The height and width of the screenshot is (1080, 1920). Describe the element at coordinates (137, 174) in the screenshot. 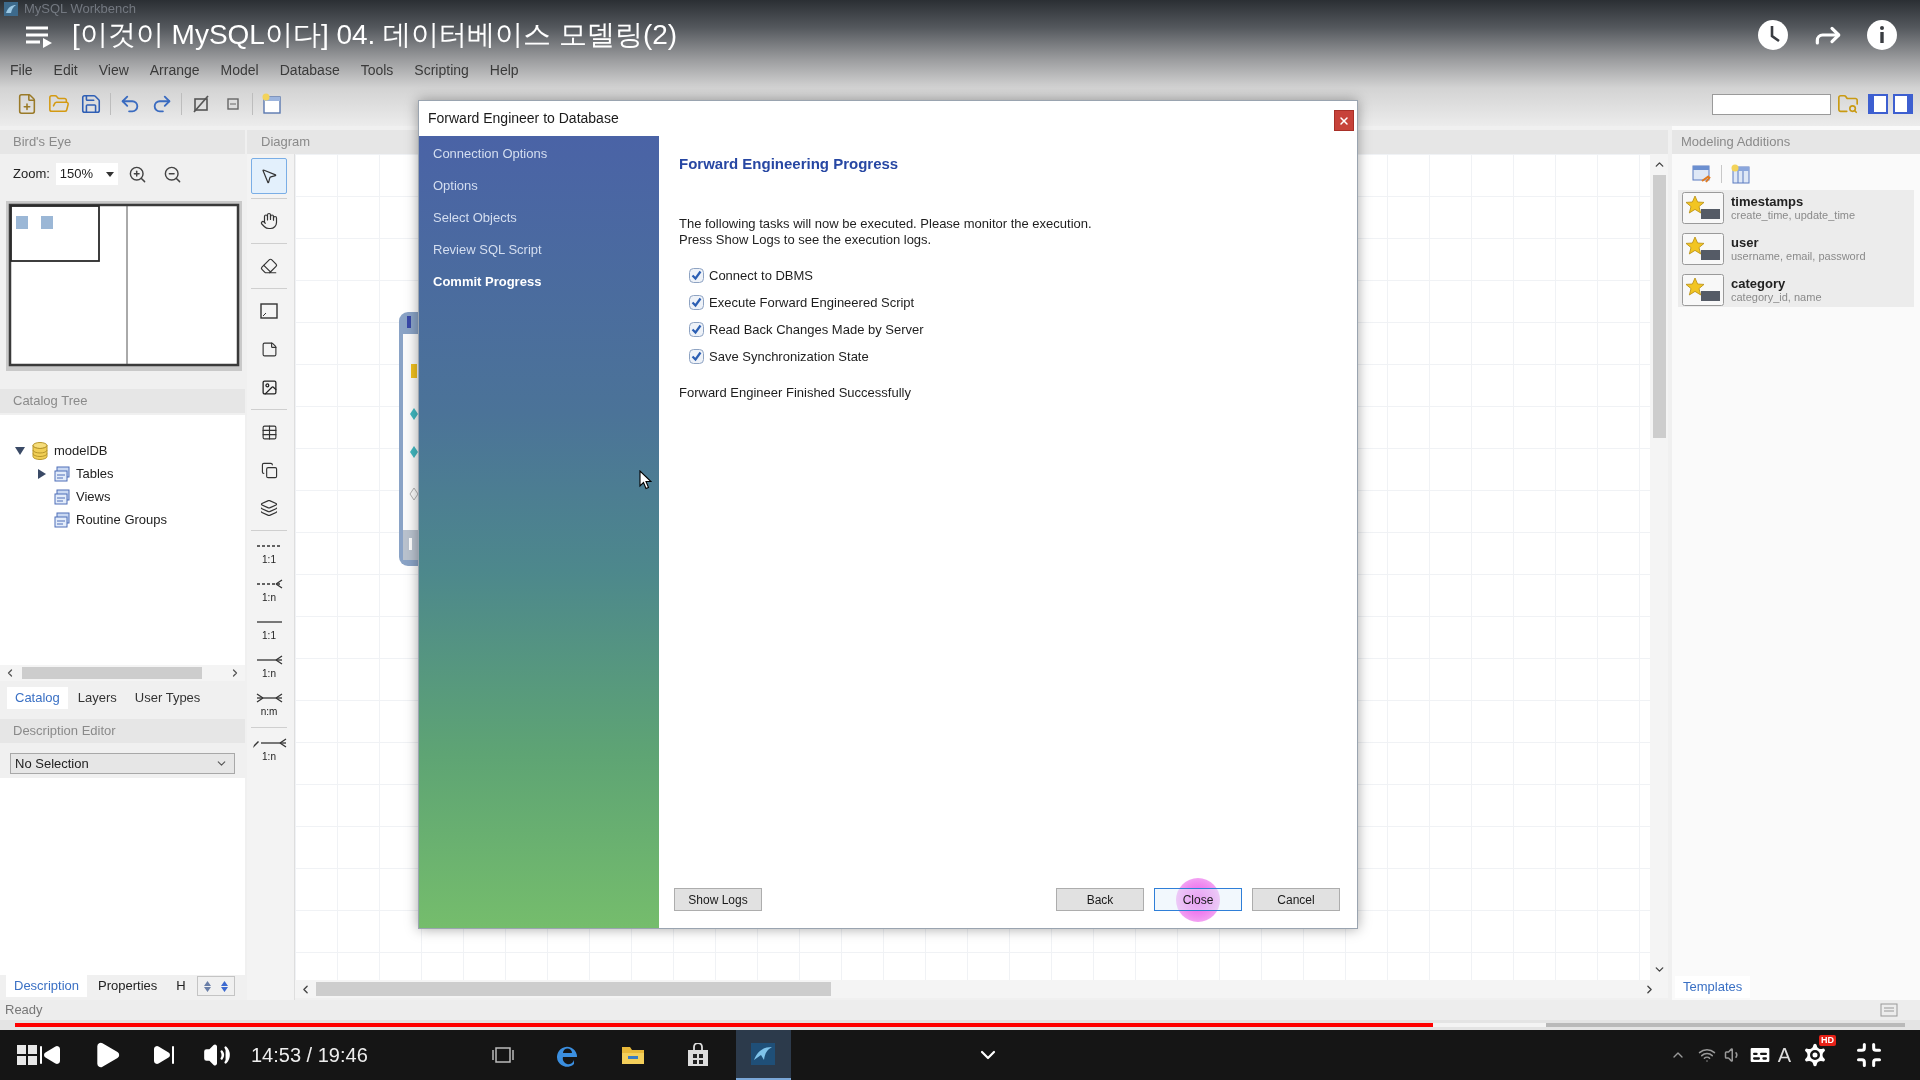

I see `zoom-in-icon` at that location.